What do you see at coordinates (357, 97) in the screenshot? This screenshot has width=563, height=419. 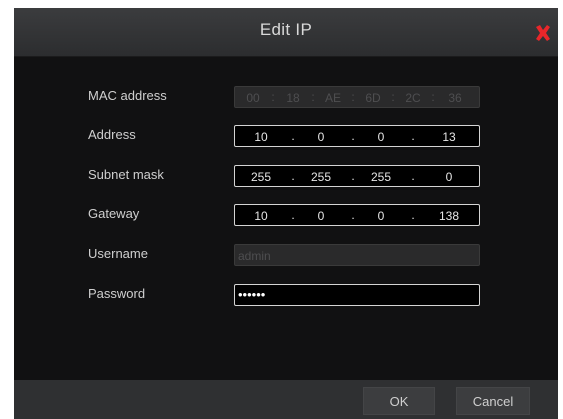 I see `mac-address-field: 00 : 18 : AE : 6D : 2C : 36` at bounding box center [357, 97].